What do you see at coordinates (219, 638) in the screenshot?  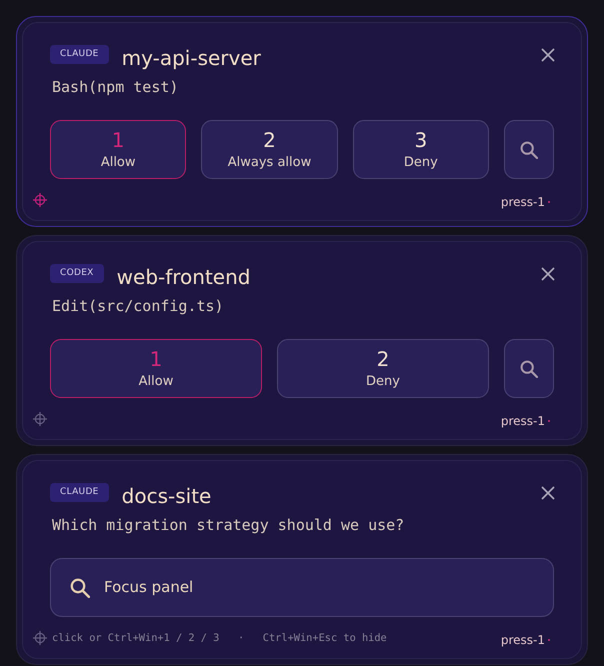 I see `shortcut-hint: click or Ctrl+Win+1 / 2 / 3 · Ctrl+Win+Esc to hide` at bounding box center [219, 638].